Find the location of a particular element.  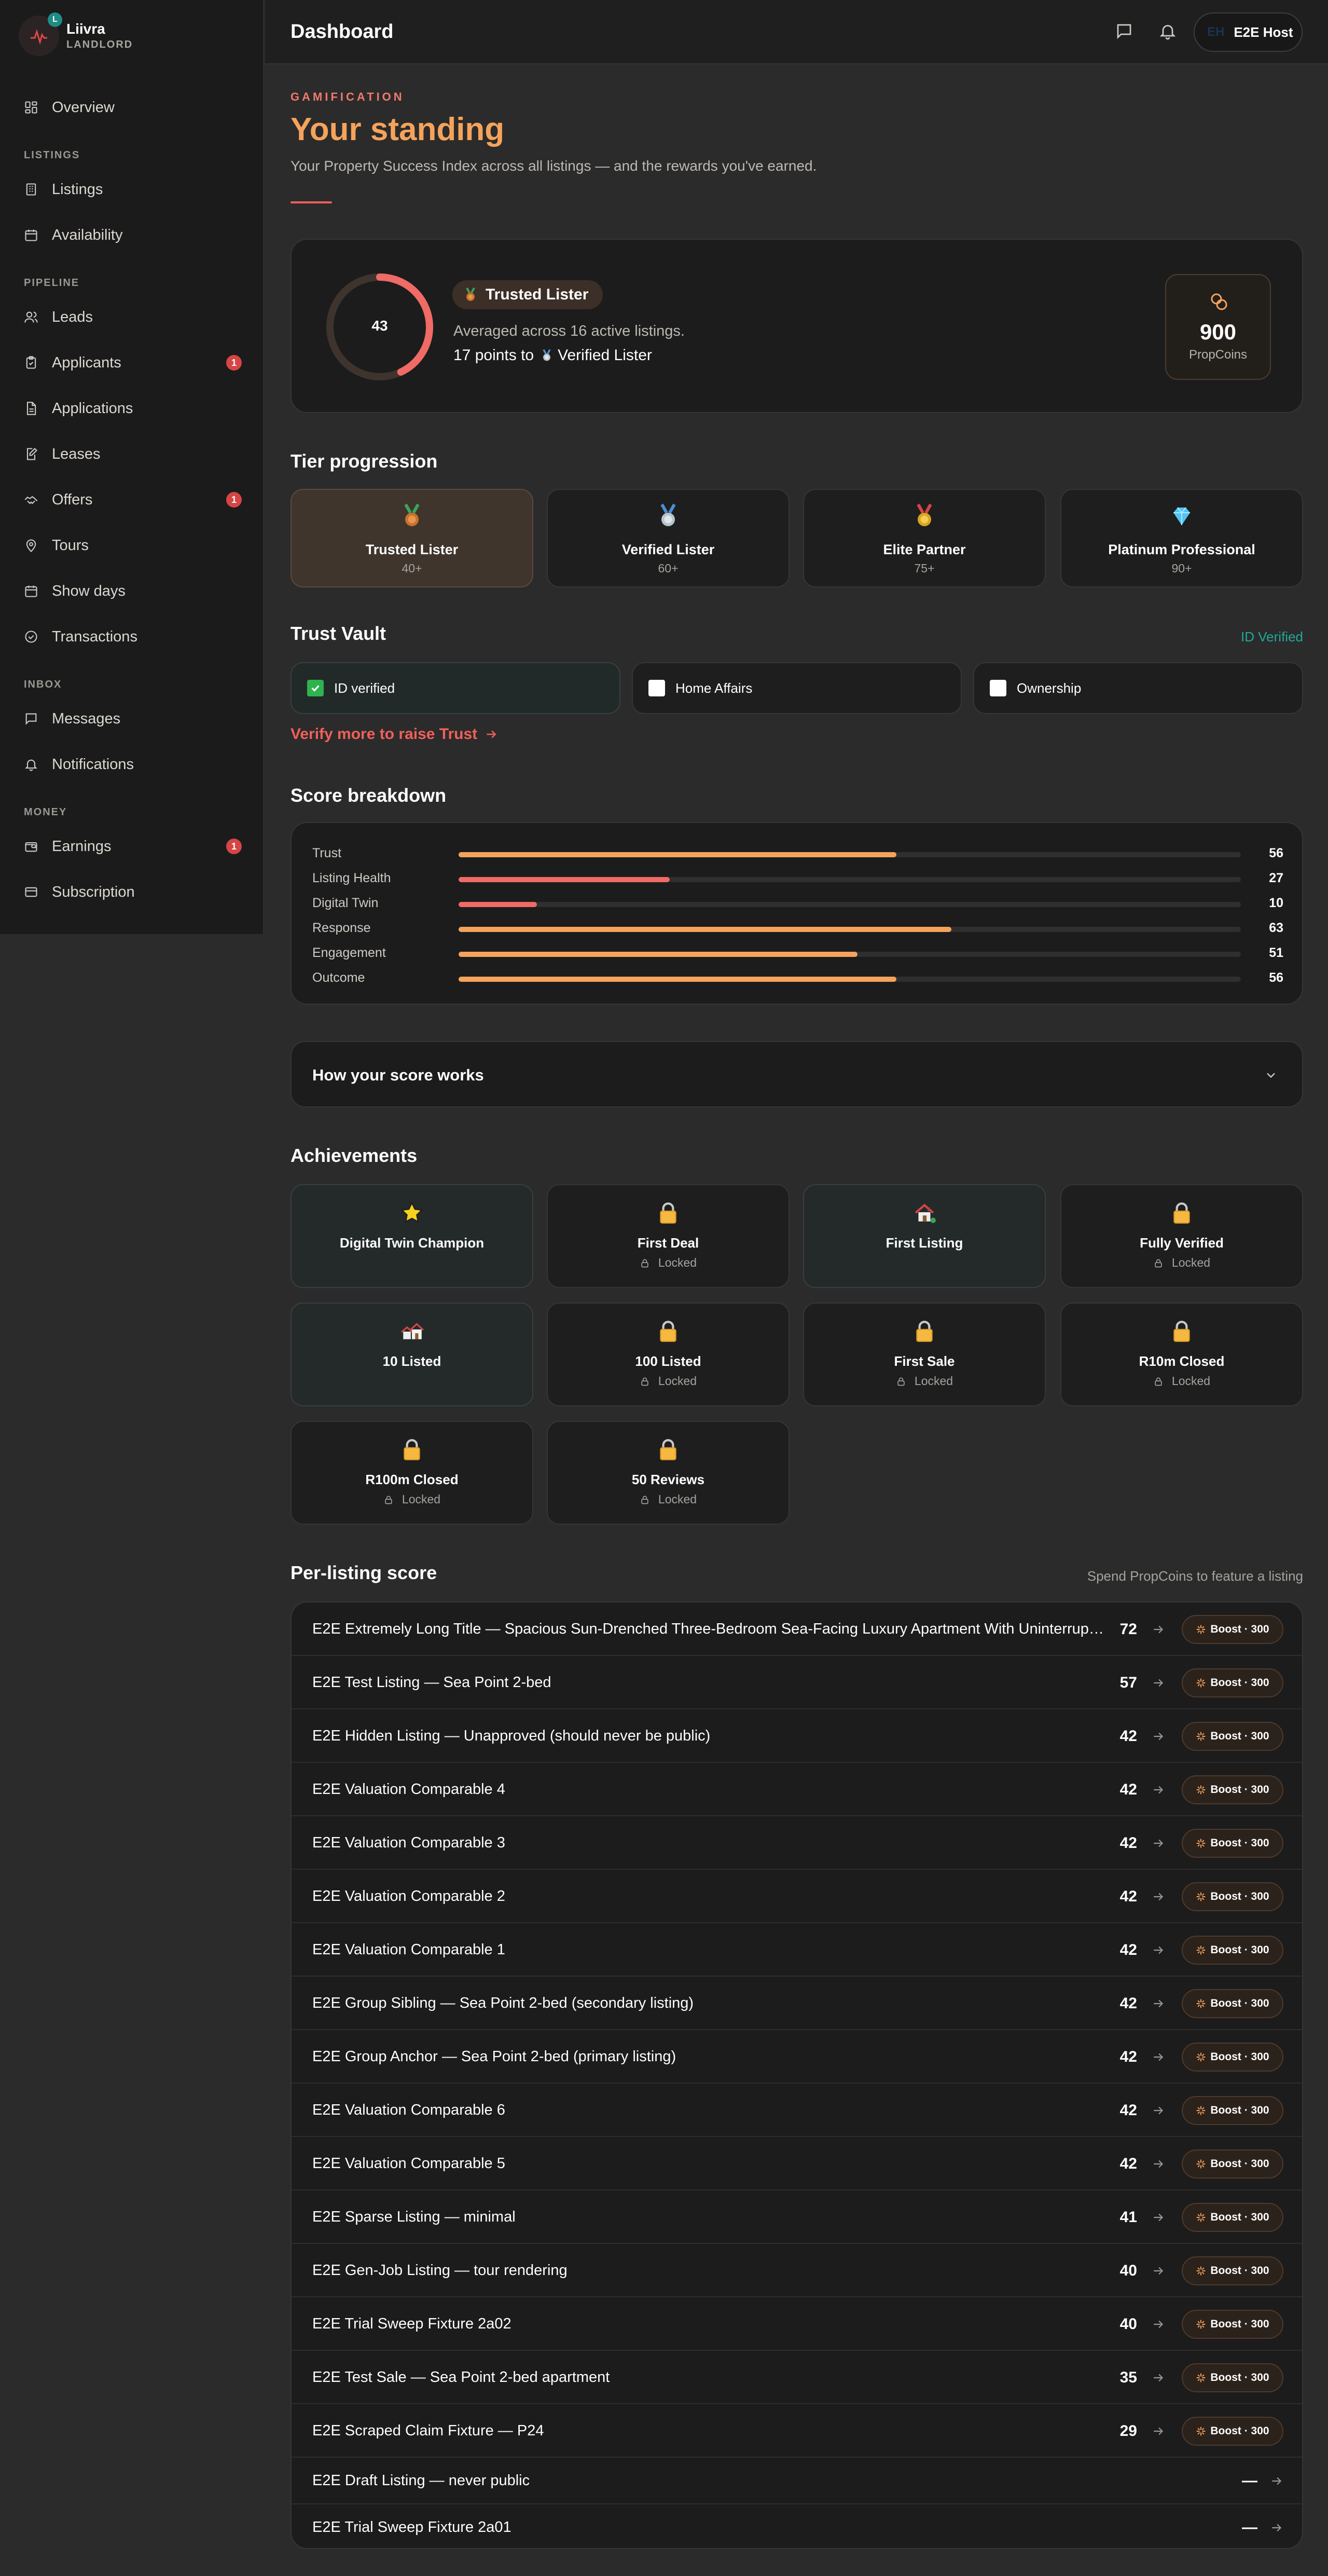

table-row: E2E Valuation Comparable 6 42 Boost · 300 is located at coordinates (797, 2110).